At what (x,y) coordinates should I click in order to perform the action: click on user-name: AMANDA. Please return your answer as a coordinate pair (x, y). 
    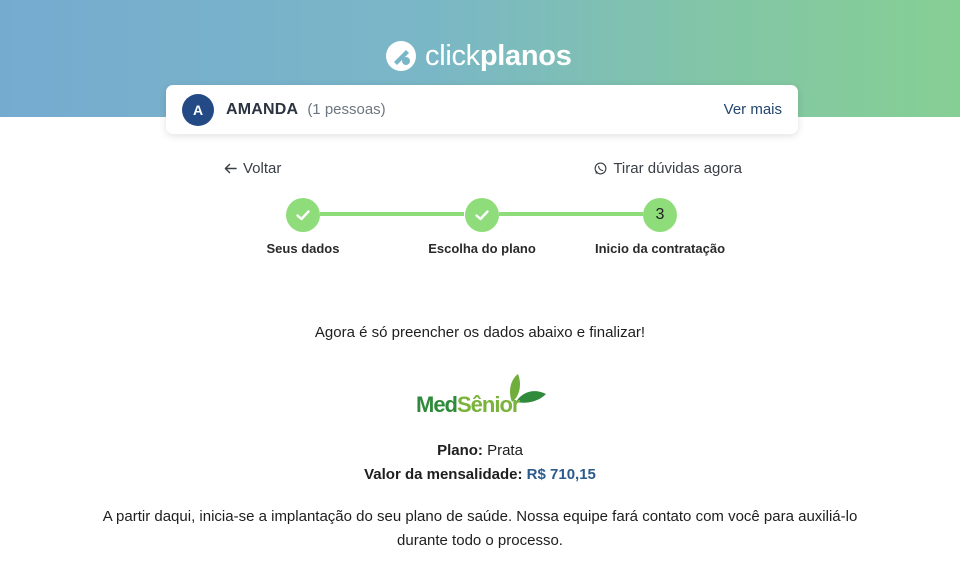
    Looking at the image, I should click on (262, 109).